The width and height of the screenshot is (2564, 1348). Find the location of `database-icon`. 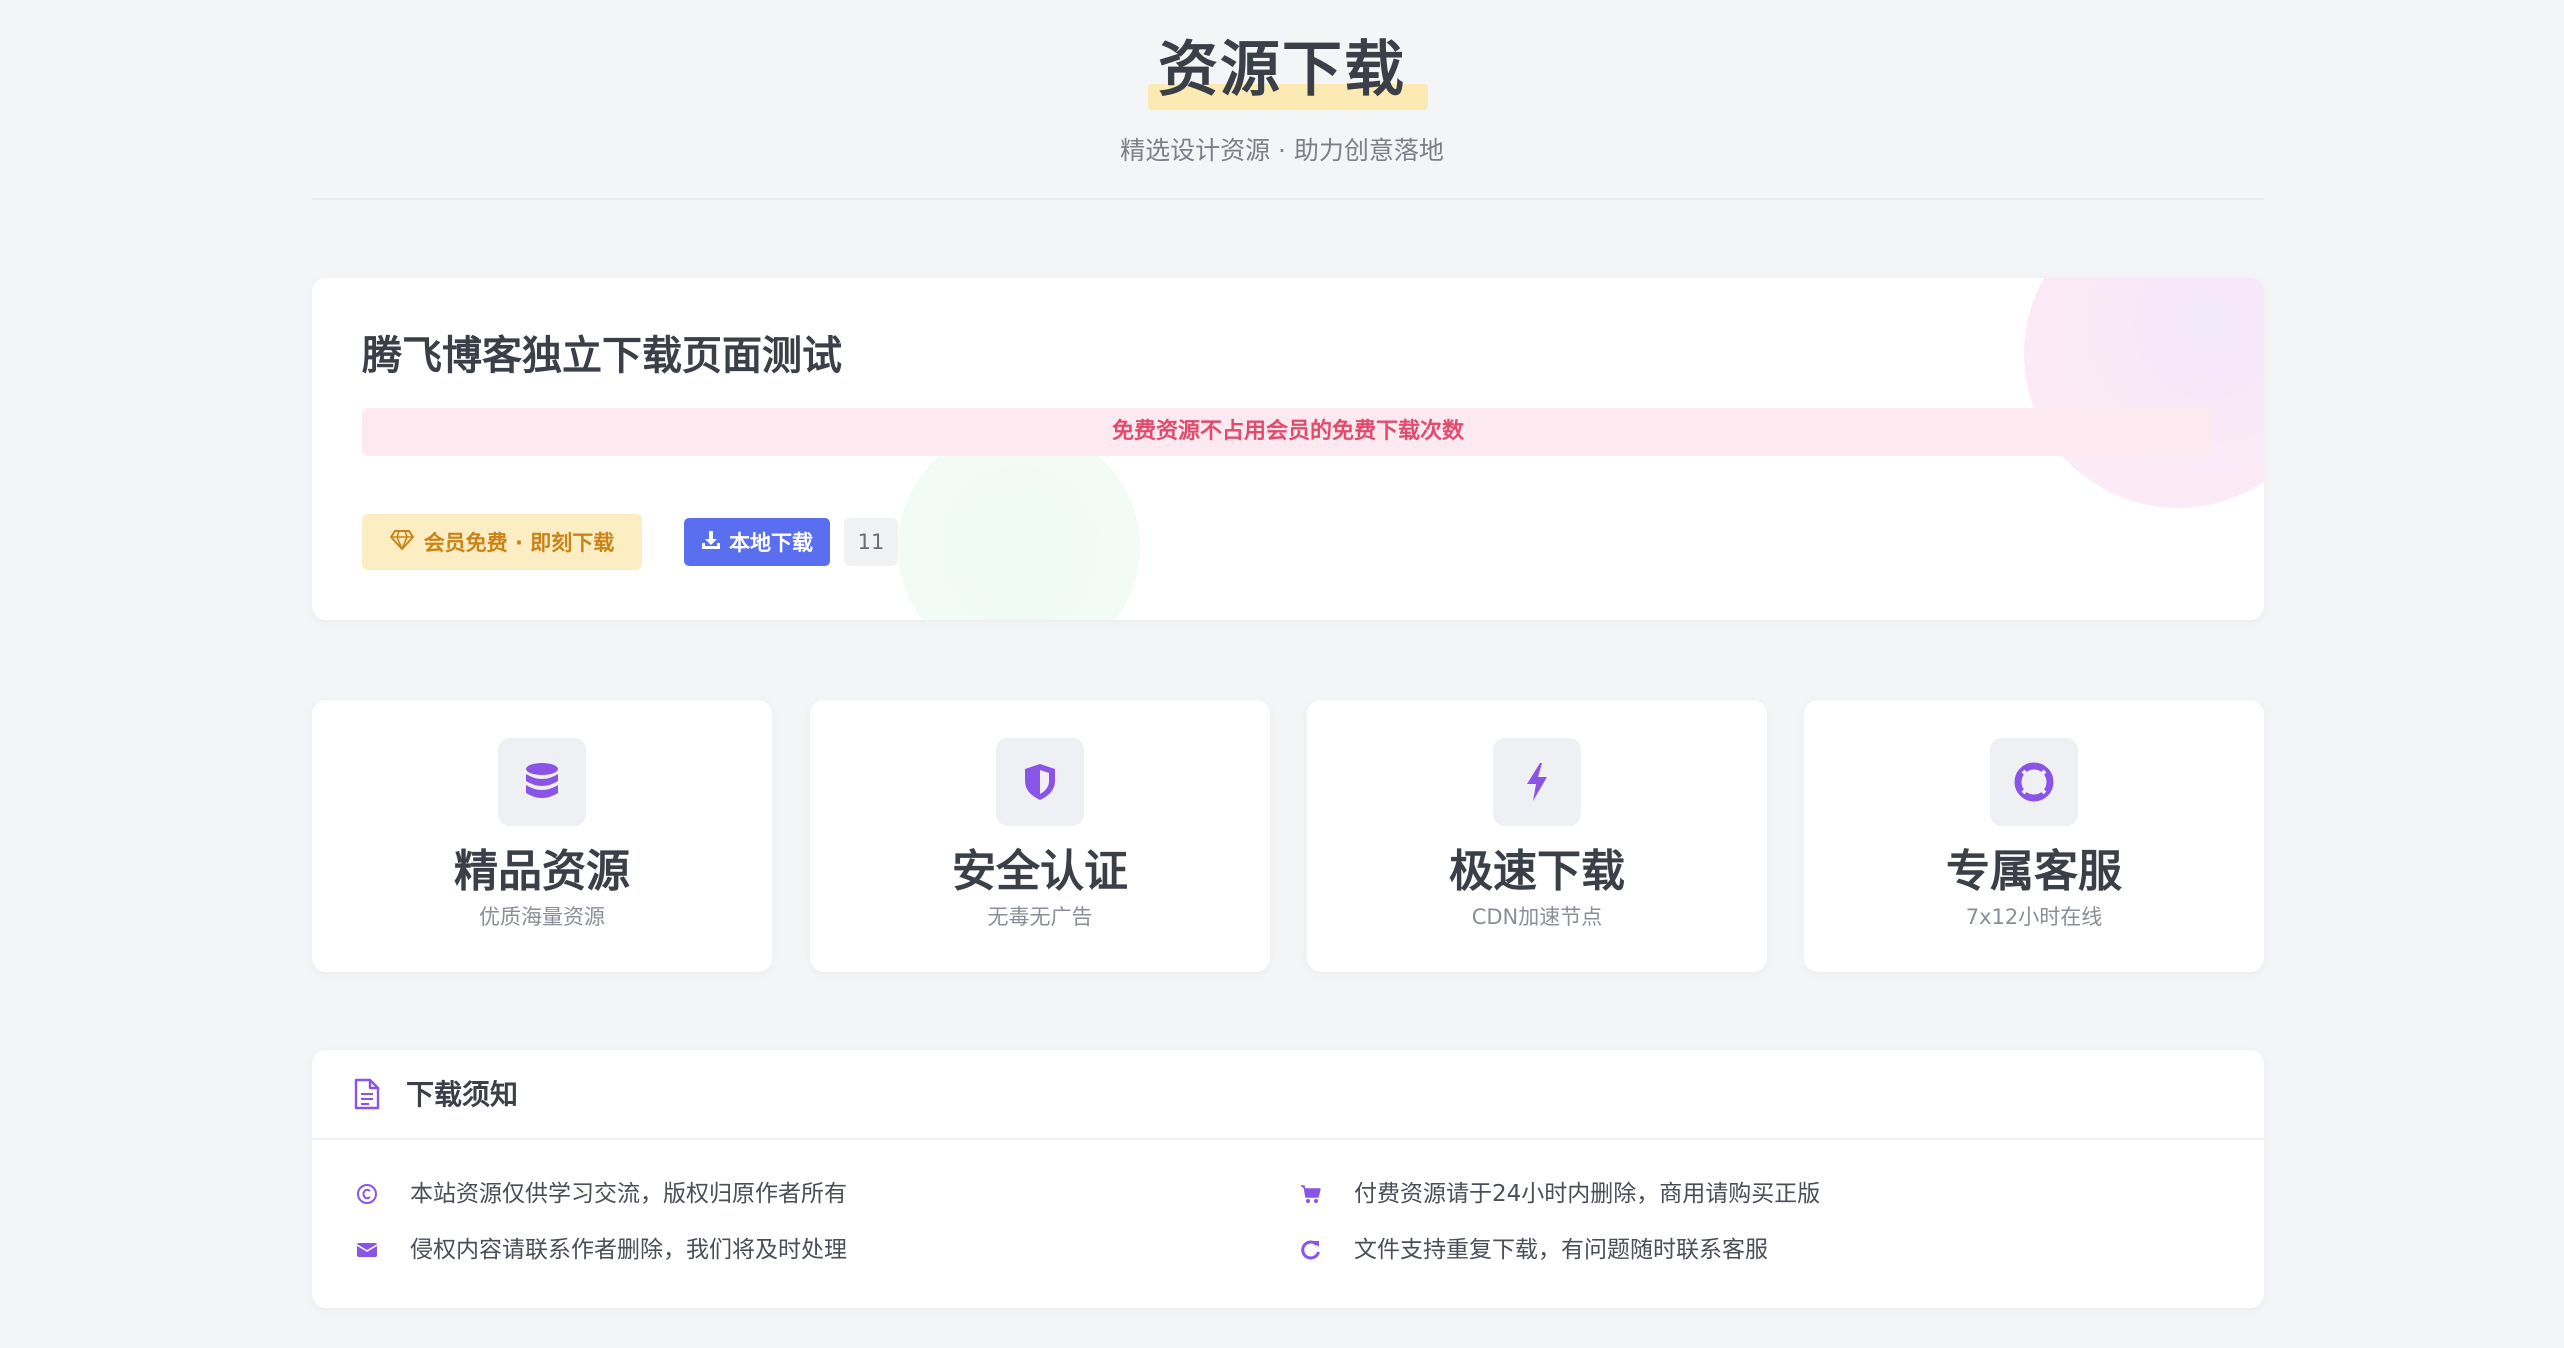

database-icon is located at coordinates (542, 782).